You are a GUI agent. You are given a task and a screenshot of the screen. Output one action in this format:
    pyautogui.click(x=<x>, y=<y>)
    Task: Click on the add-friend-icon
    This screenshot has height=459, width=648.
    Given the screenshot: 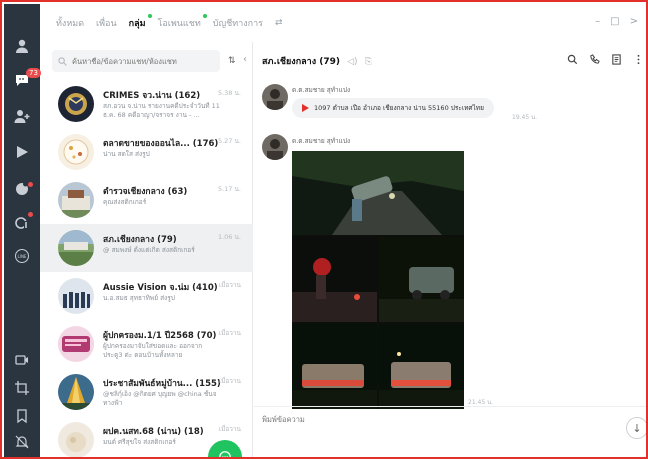 What is the action you would take?
    pyautogui.click(x=22, y=116)
    